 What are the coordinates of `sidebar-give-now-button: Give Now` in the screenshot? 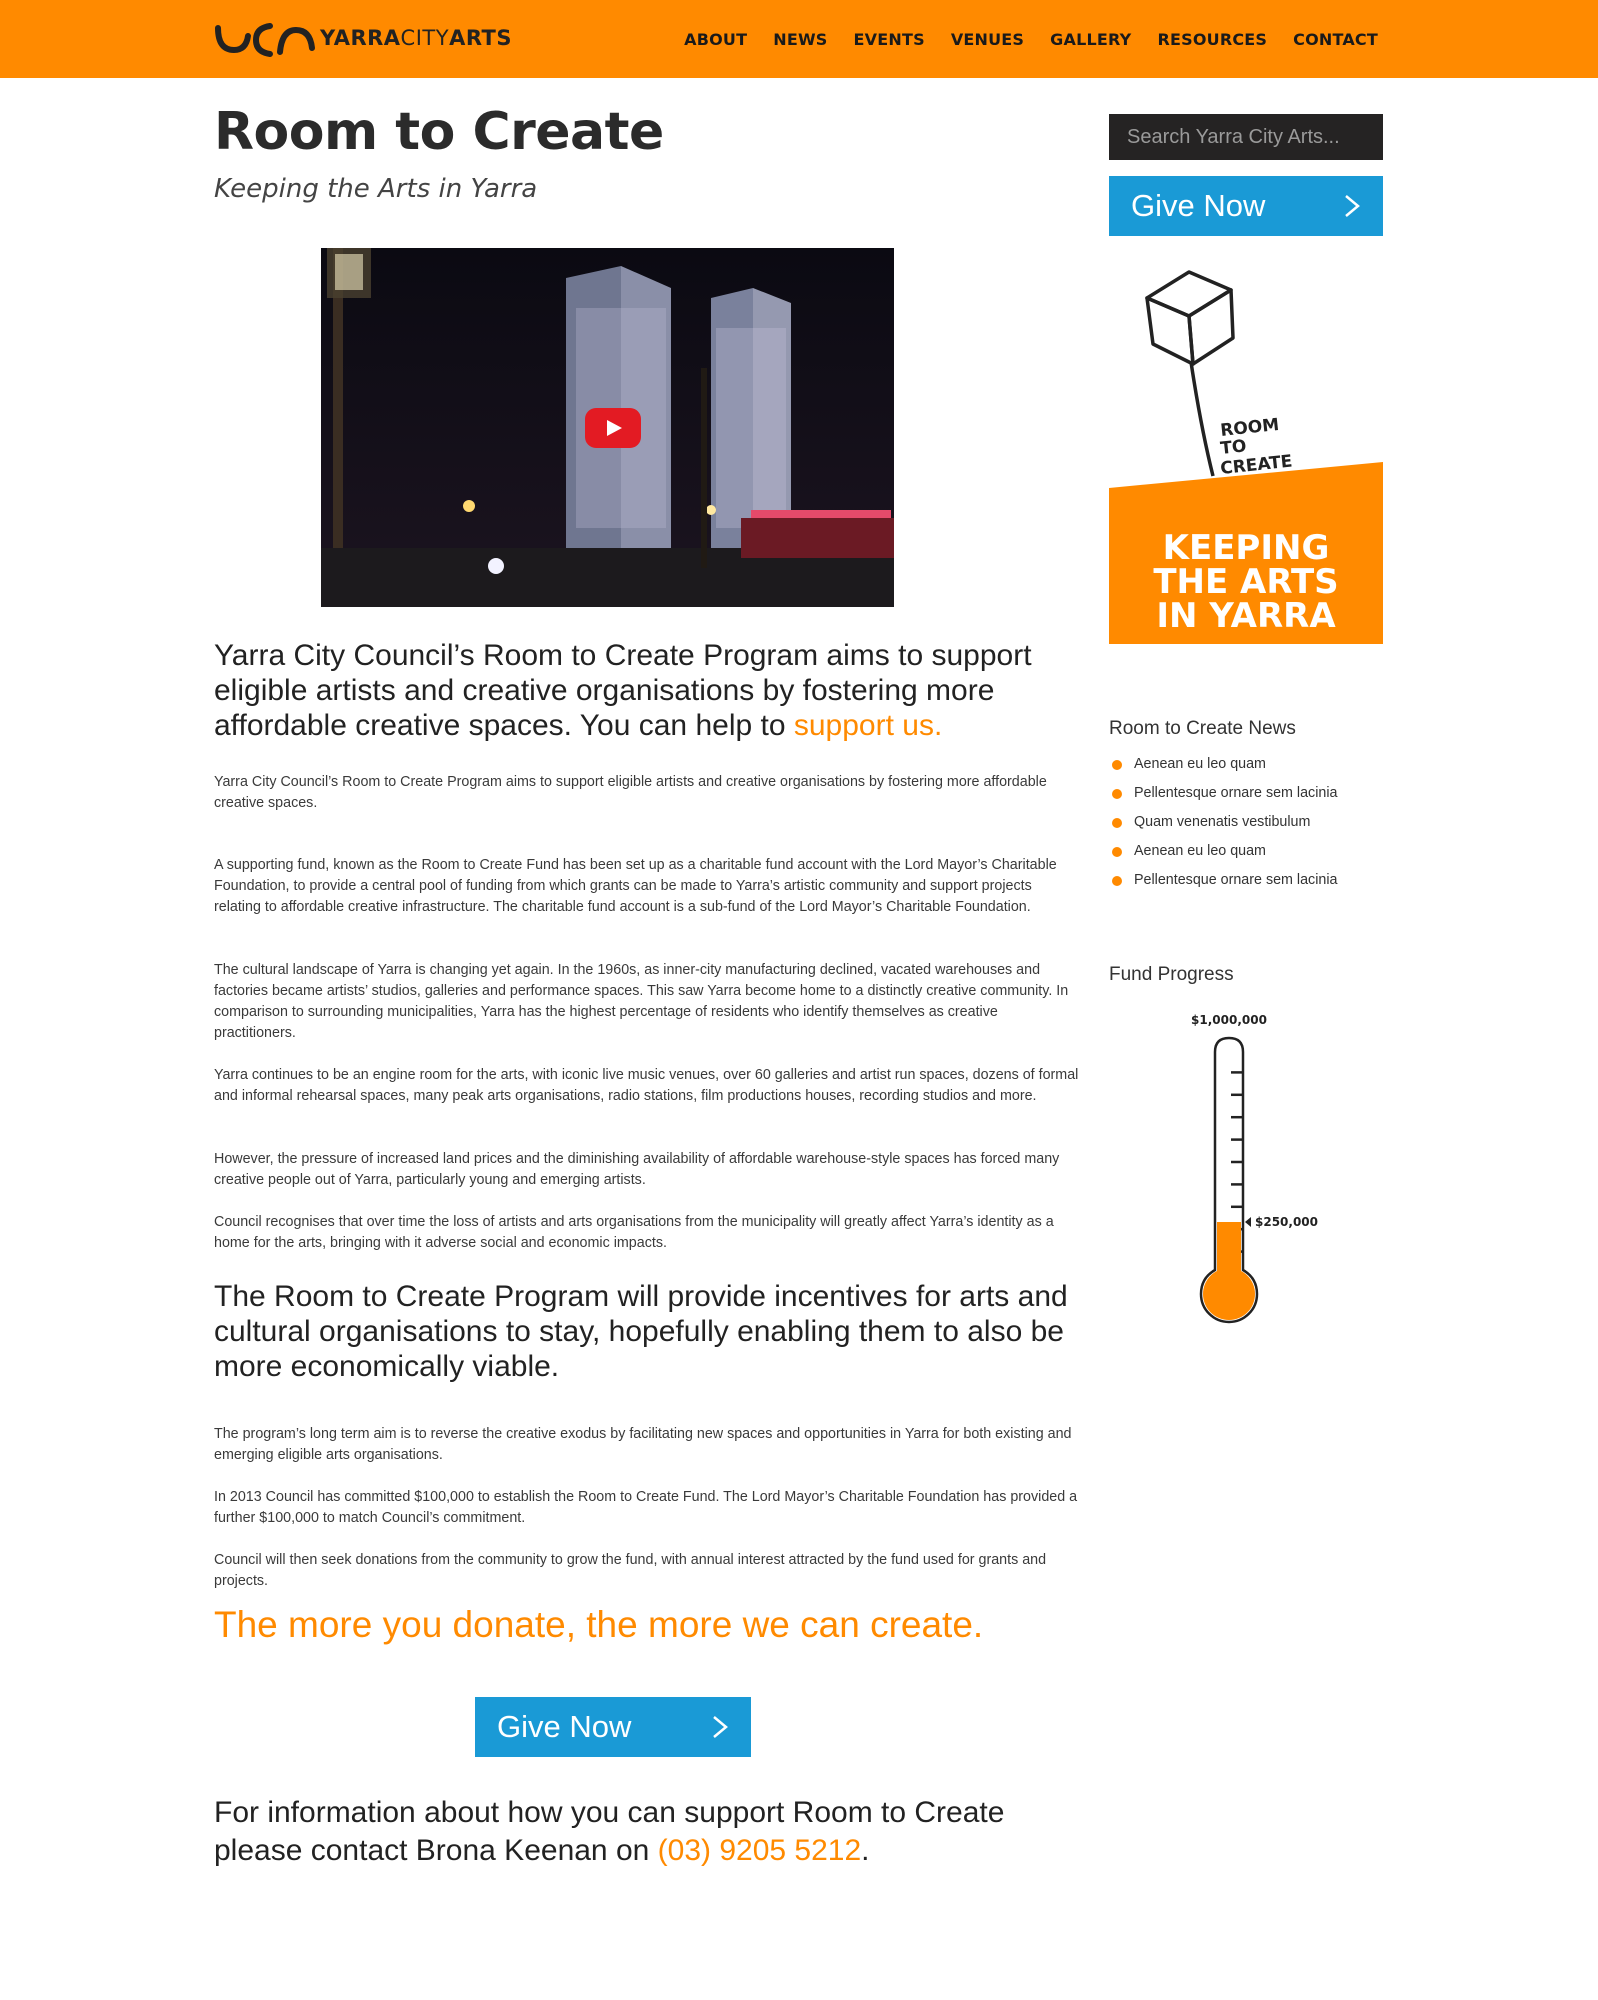 It's located at (1246, 206).